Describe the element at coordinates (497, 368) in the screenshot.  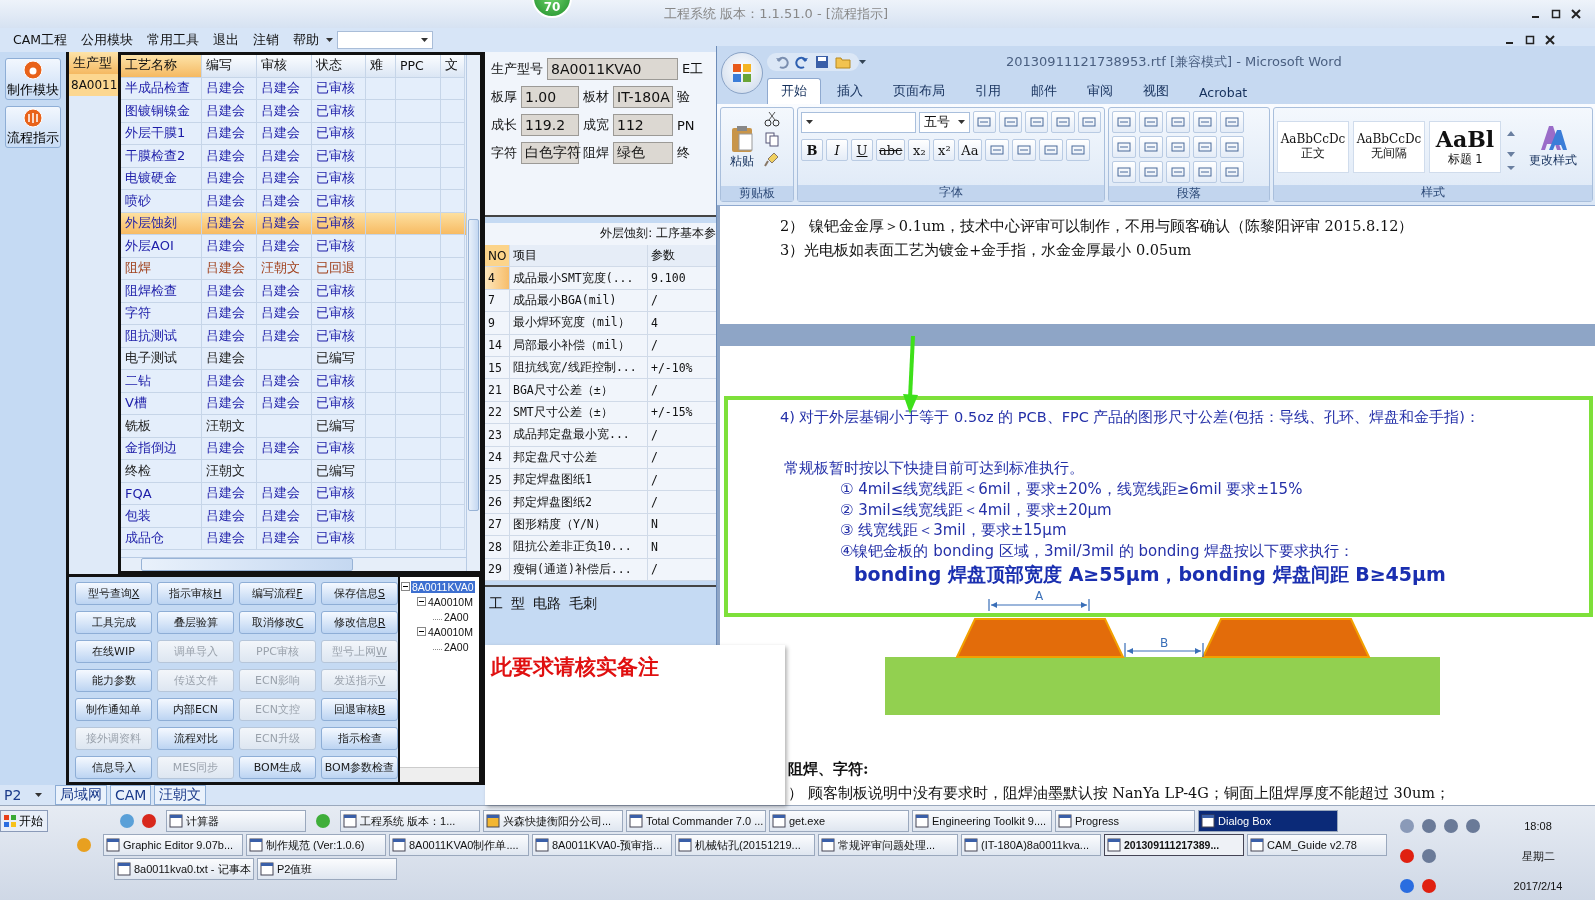
I see `table-cell: 15` at that location.